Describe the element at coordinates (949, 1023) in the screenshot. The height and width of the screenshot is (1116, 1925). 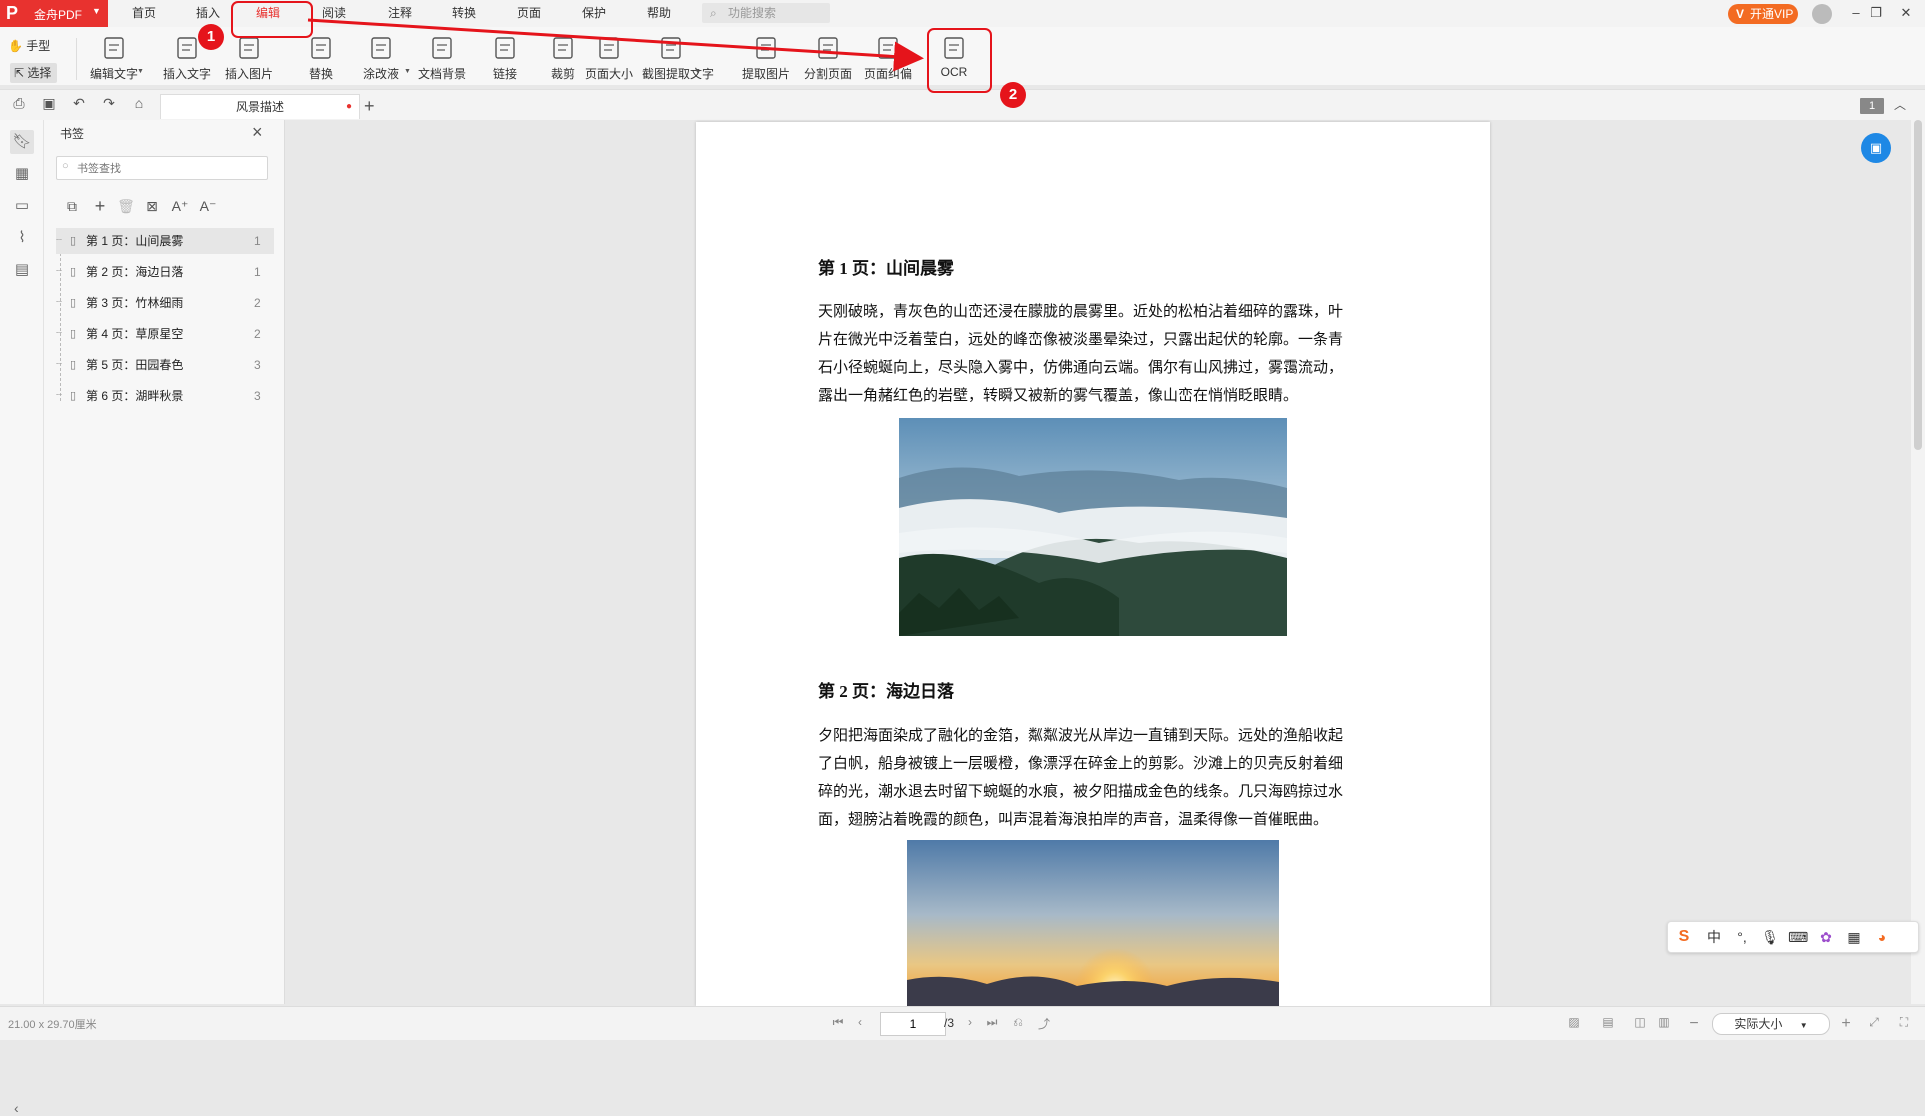
I see `page-total: /3` at that location.